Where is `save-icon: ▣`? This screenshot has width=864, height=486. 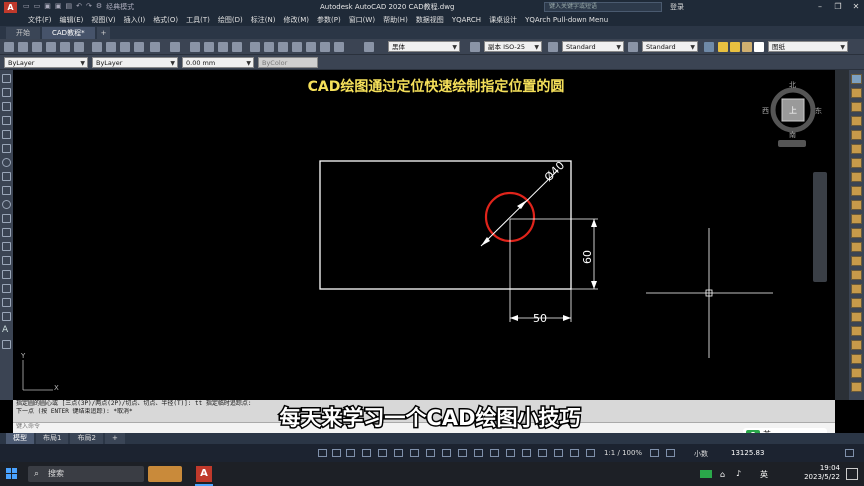 save-icon: ▣ is located at coordinates (47, 7).